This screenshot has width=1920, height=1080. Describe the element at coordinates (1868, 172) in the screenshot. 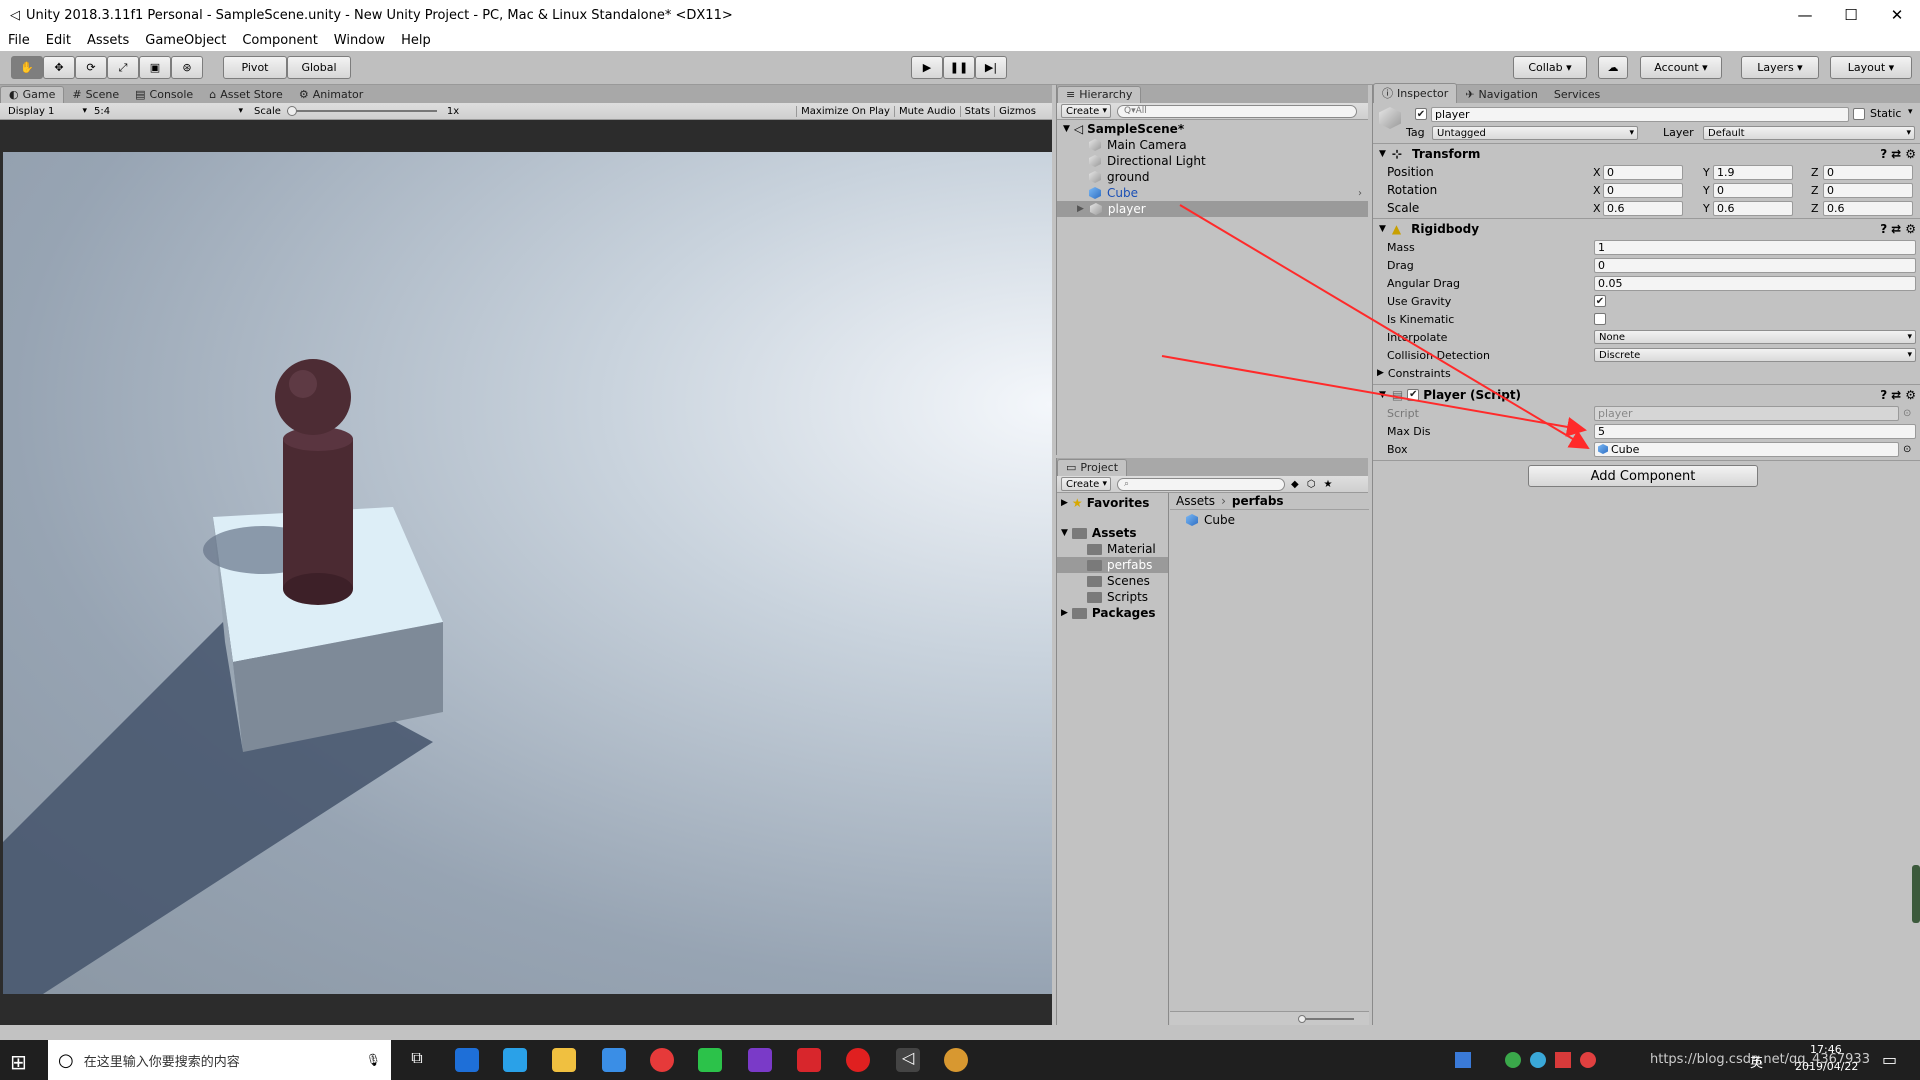

I see `position-z-field: 0` at that location.